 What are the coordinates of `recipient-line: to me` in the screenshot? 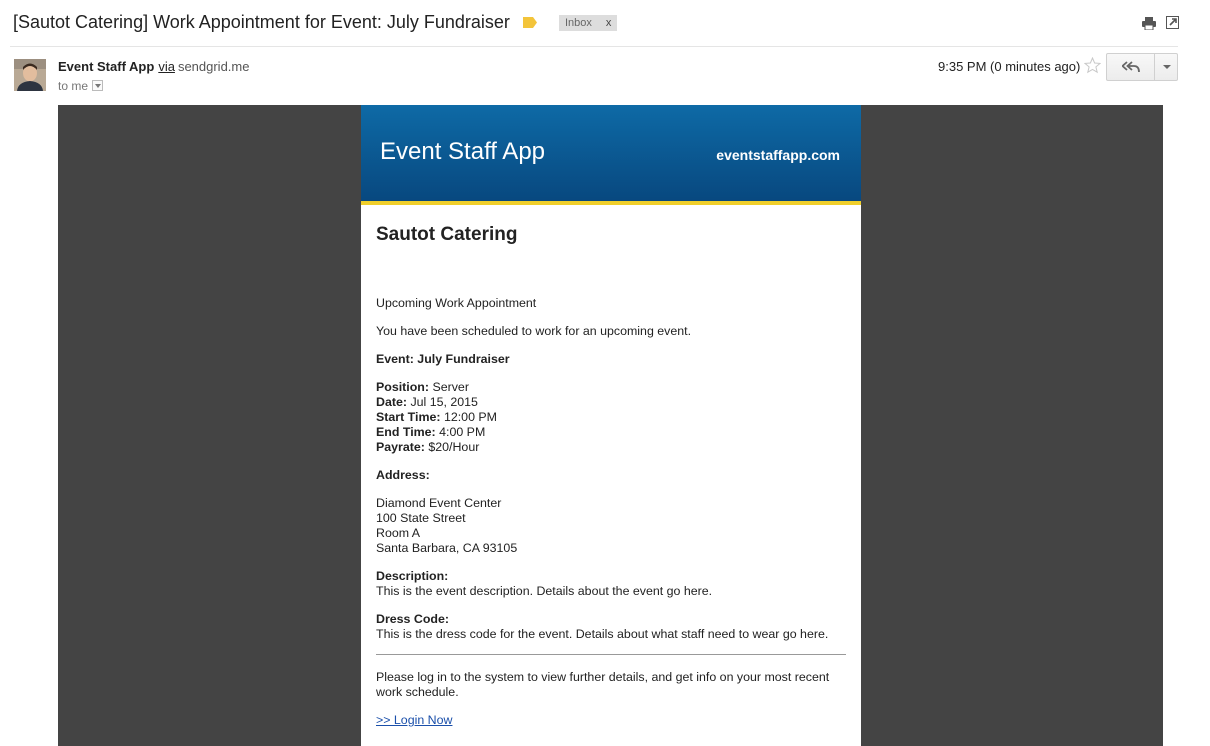 It's located at (81, 86).